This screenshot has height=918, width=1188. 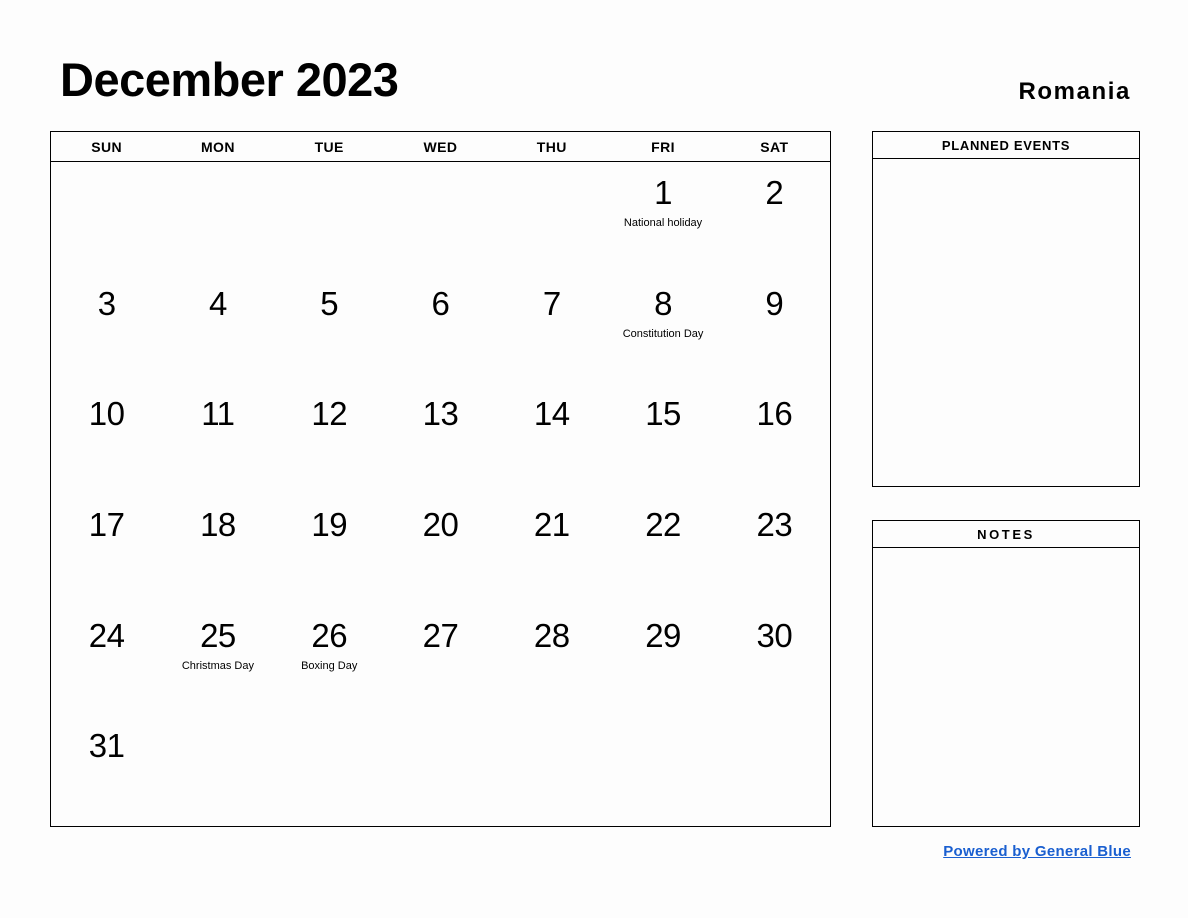 I want to click on country-label: Romania, so click(x=1074, y=91).